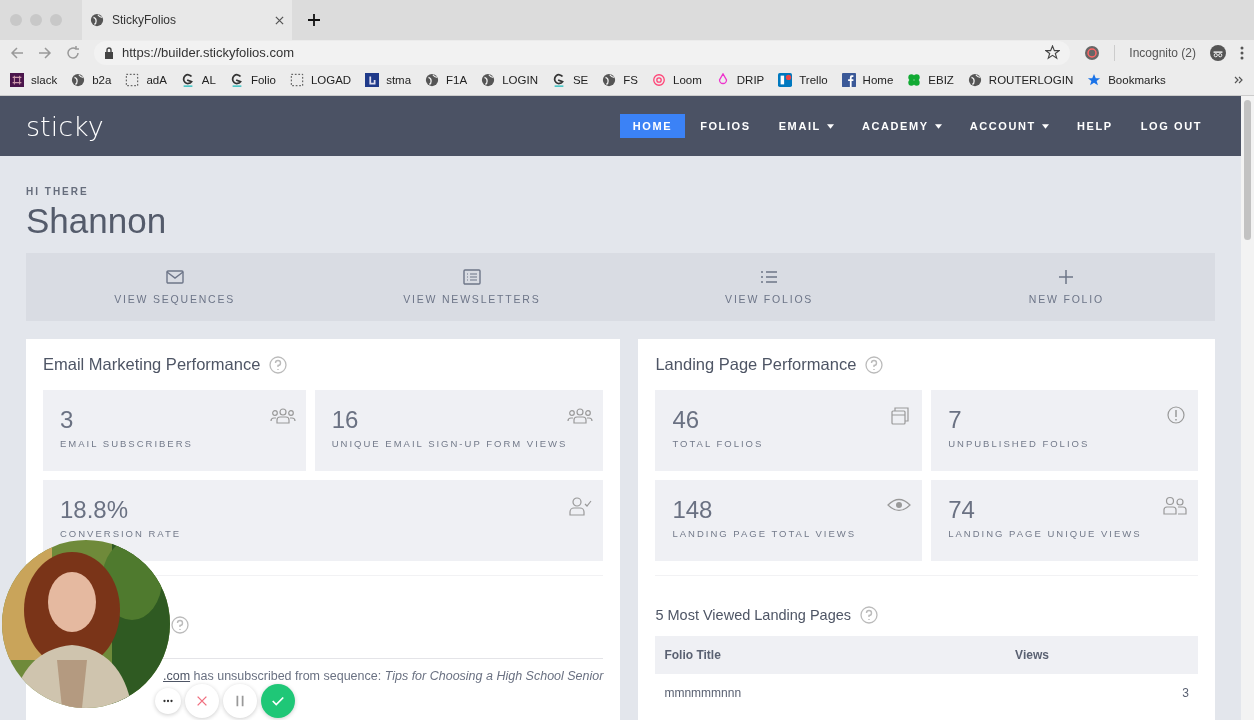 Image resolution: width=1254 pixels, height=720 pixels. I want to click on bookmark: SE, so click(570, 80).